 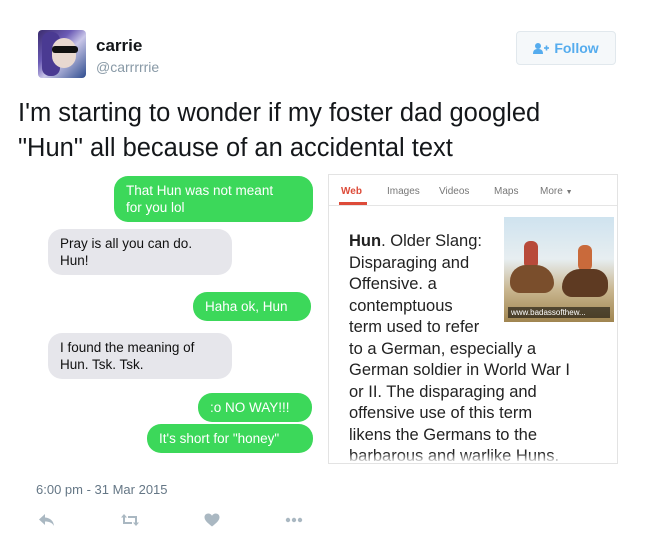 What do you see at coordinates (102, 489) in the screenshot?
I see `tweet-timestamp: 6:00 pm - 31 Mar 2015` at bounding box center [102, 489].